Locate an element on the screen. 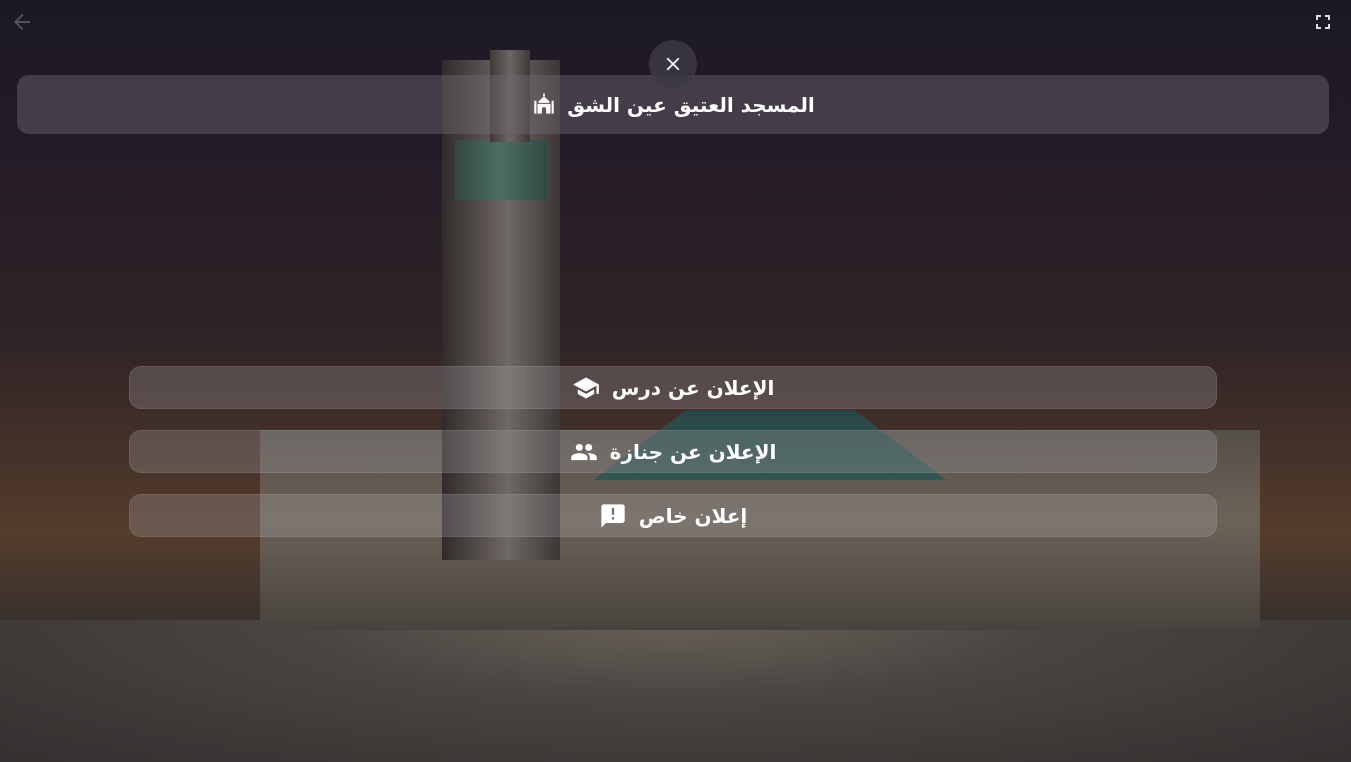 The image size is (1351, 762). announce-lesson-button: الإعلان عن درس is located at coordinates (673, 387).